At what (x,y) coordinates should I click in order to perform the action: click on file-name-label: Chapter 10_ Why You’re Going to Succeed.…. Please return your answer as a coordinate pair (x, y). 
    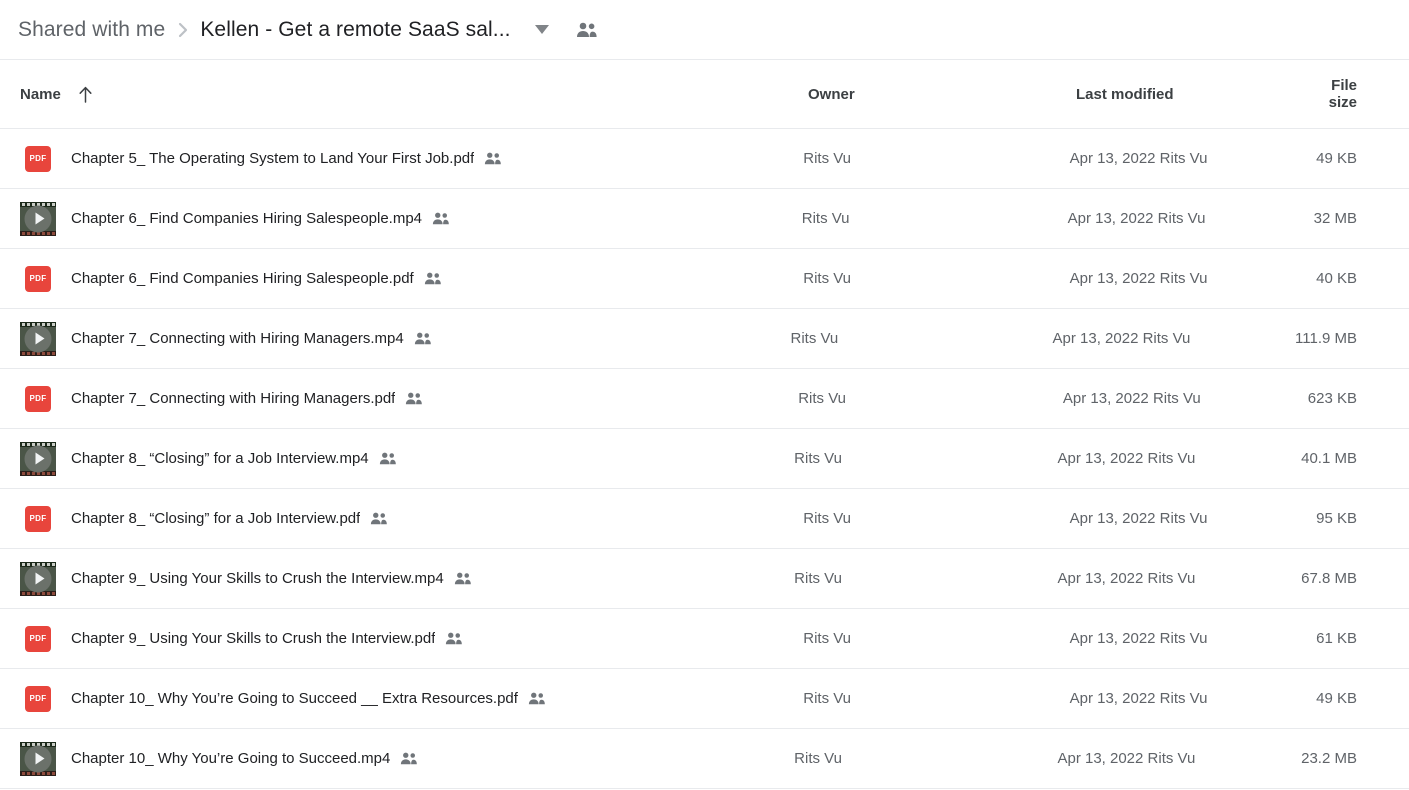
    Looking at the image, I should click on (231, 758).